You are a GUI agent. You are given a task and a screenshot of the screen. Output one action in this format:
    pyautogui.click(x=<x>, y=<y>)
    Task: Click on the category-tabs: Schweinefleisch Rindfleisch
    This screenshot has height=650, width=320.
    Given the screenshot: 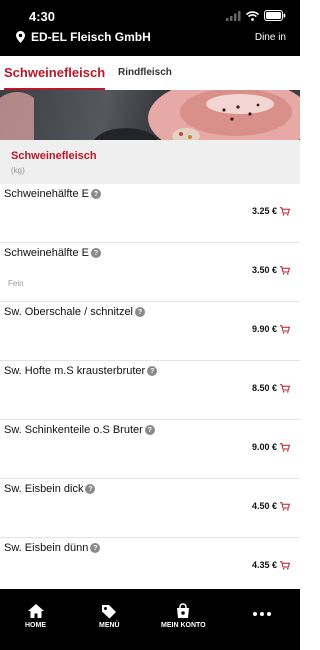 What is the action you would take?
    pyautogui.click(x=150, y=73)
    